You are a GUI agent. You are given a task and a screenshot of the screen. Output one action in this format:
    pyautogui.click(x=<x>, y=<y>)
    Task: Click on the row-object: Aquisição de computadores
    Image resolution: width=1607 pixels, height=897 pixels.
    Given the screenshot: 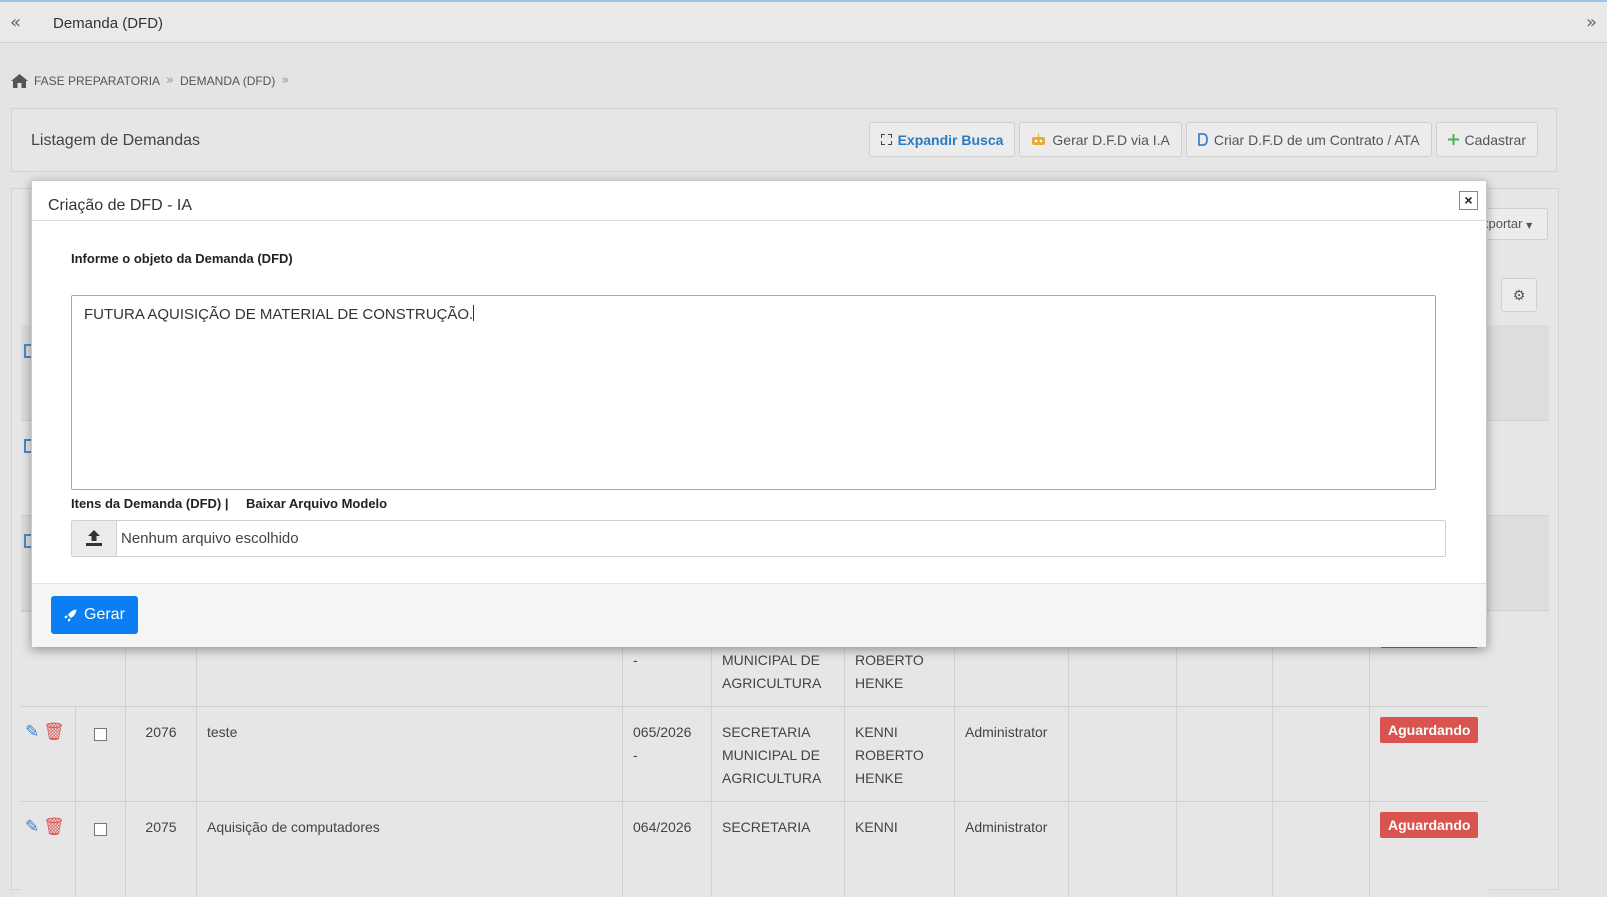 What is the action you would take?
    pyautogui.click(x=410, y=849)
    